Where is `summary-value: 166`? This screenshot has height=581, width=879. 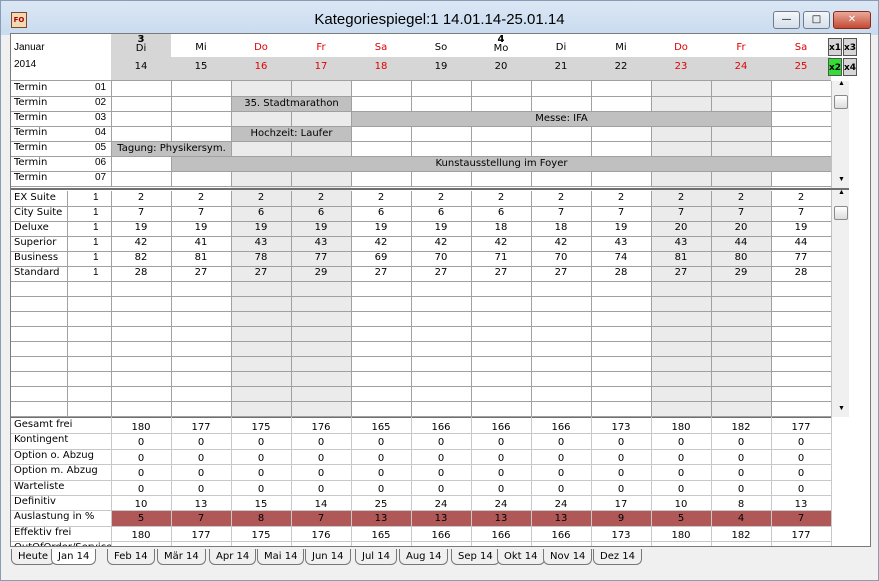 summary-value: 166 is located at coordinates (561, 535).